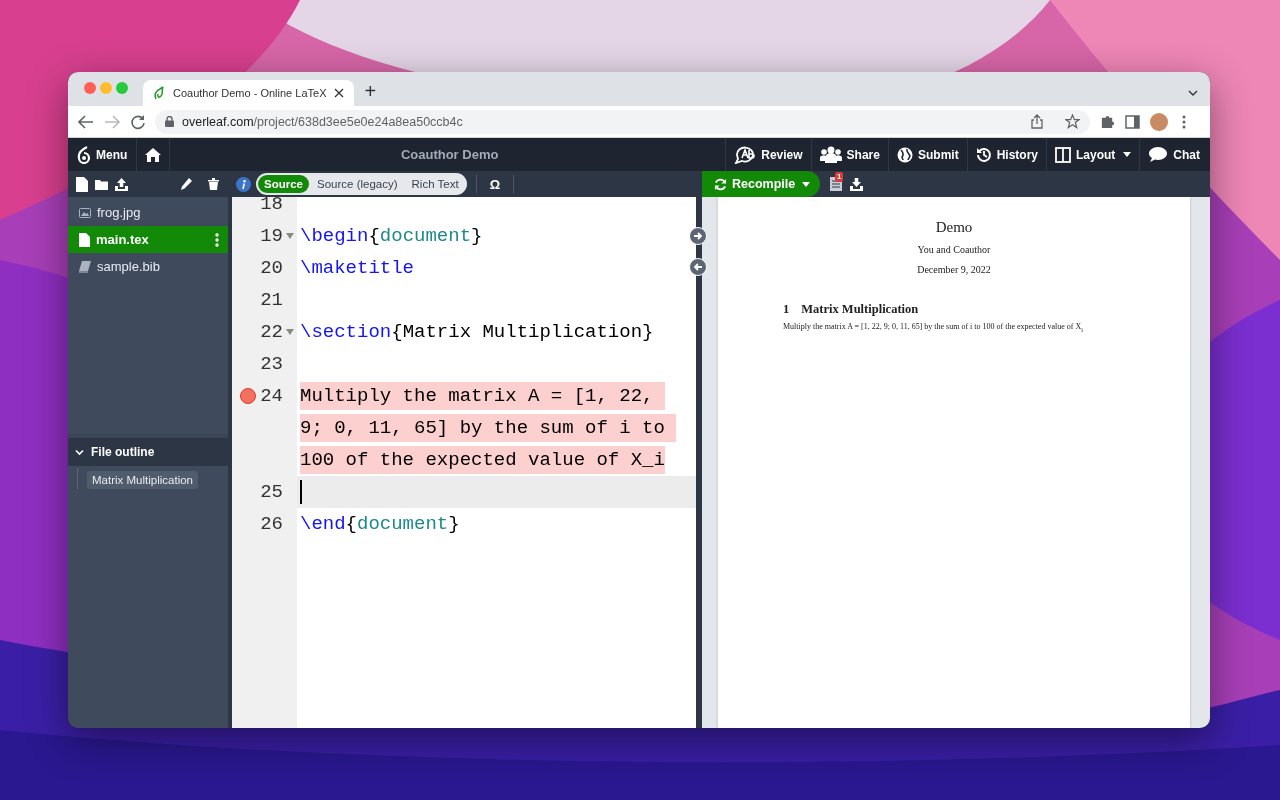  What do you see at coordinates (1158, 154) in the screenshot?
I see `speech-bubble-icon` at bounding box center [1158, 154].